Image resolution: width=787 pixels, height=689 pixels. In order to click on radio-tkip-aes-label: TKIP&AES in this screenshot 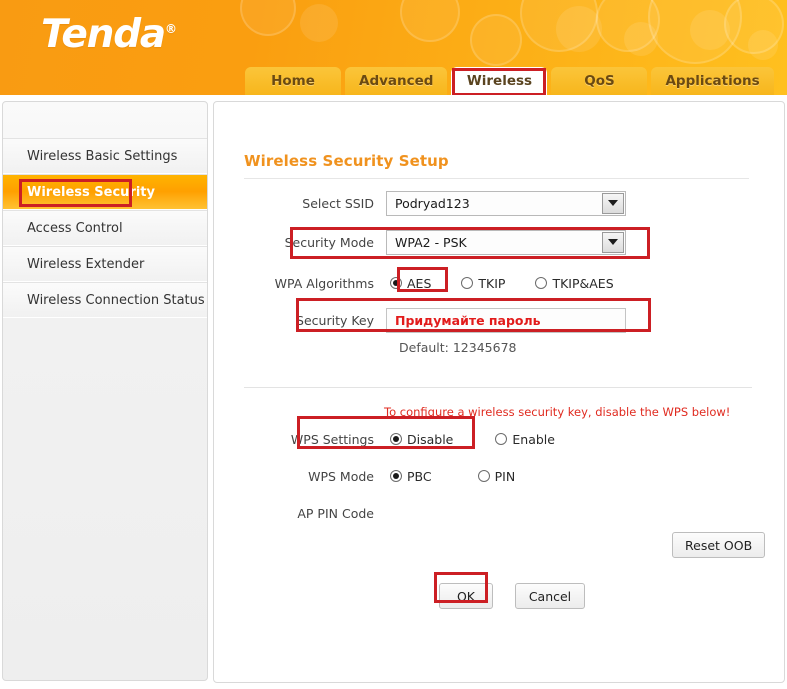, I will do `click(583, 283)`.